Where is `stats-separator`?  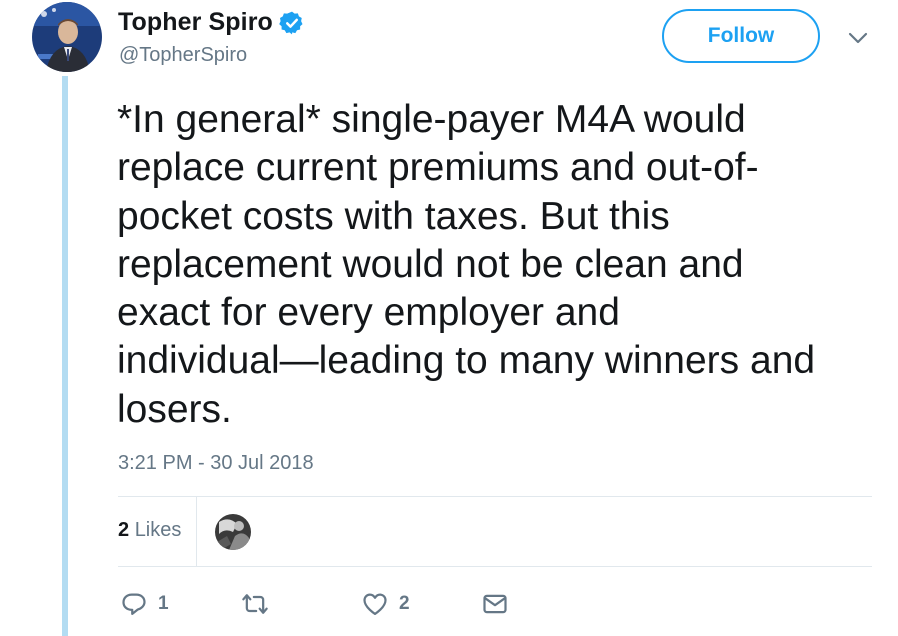
stats-separator is located at coordinates (196, 531).